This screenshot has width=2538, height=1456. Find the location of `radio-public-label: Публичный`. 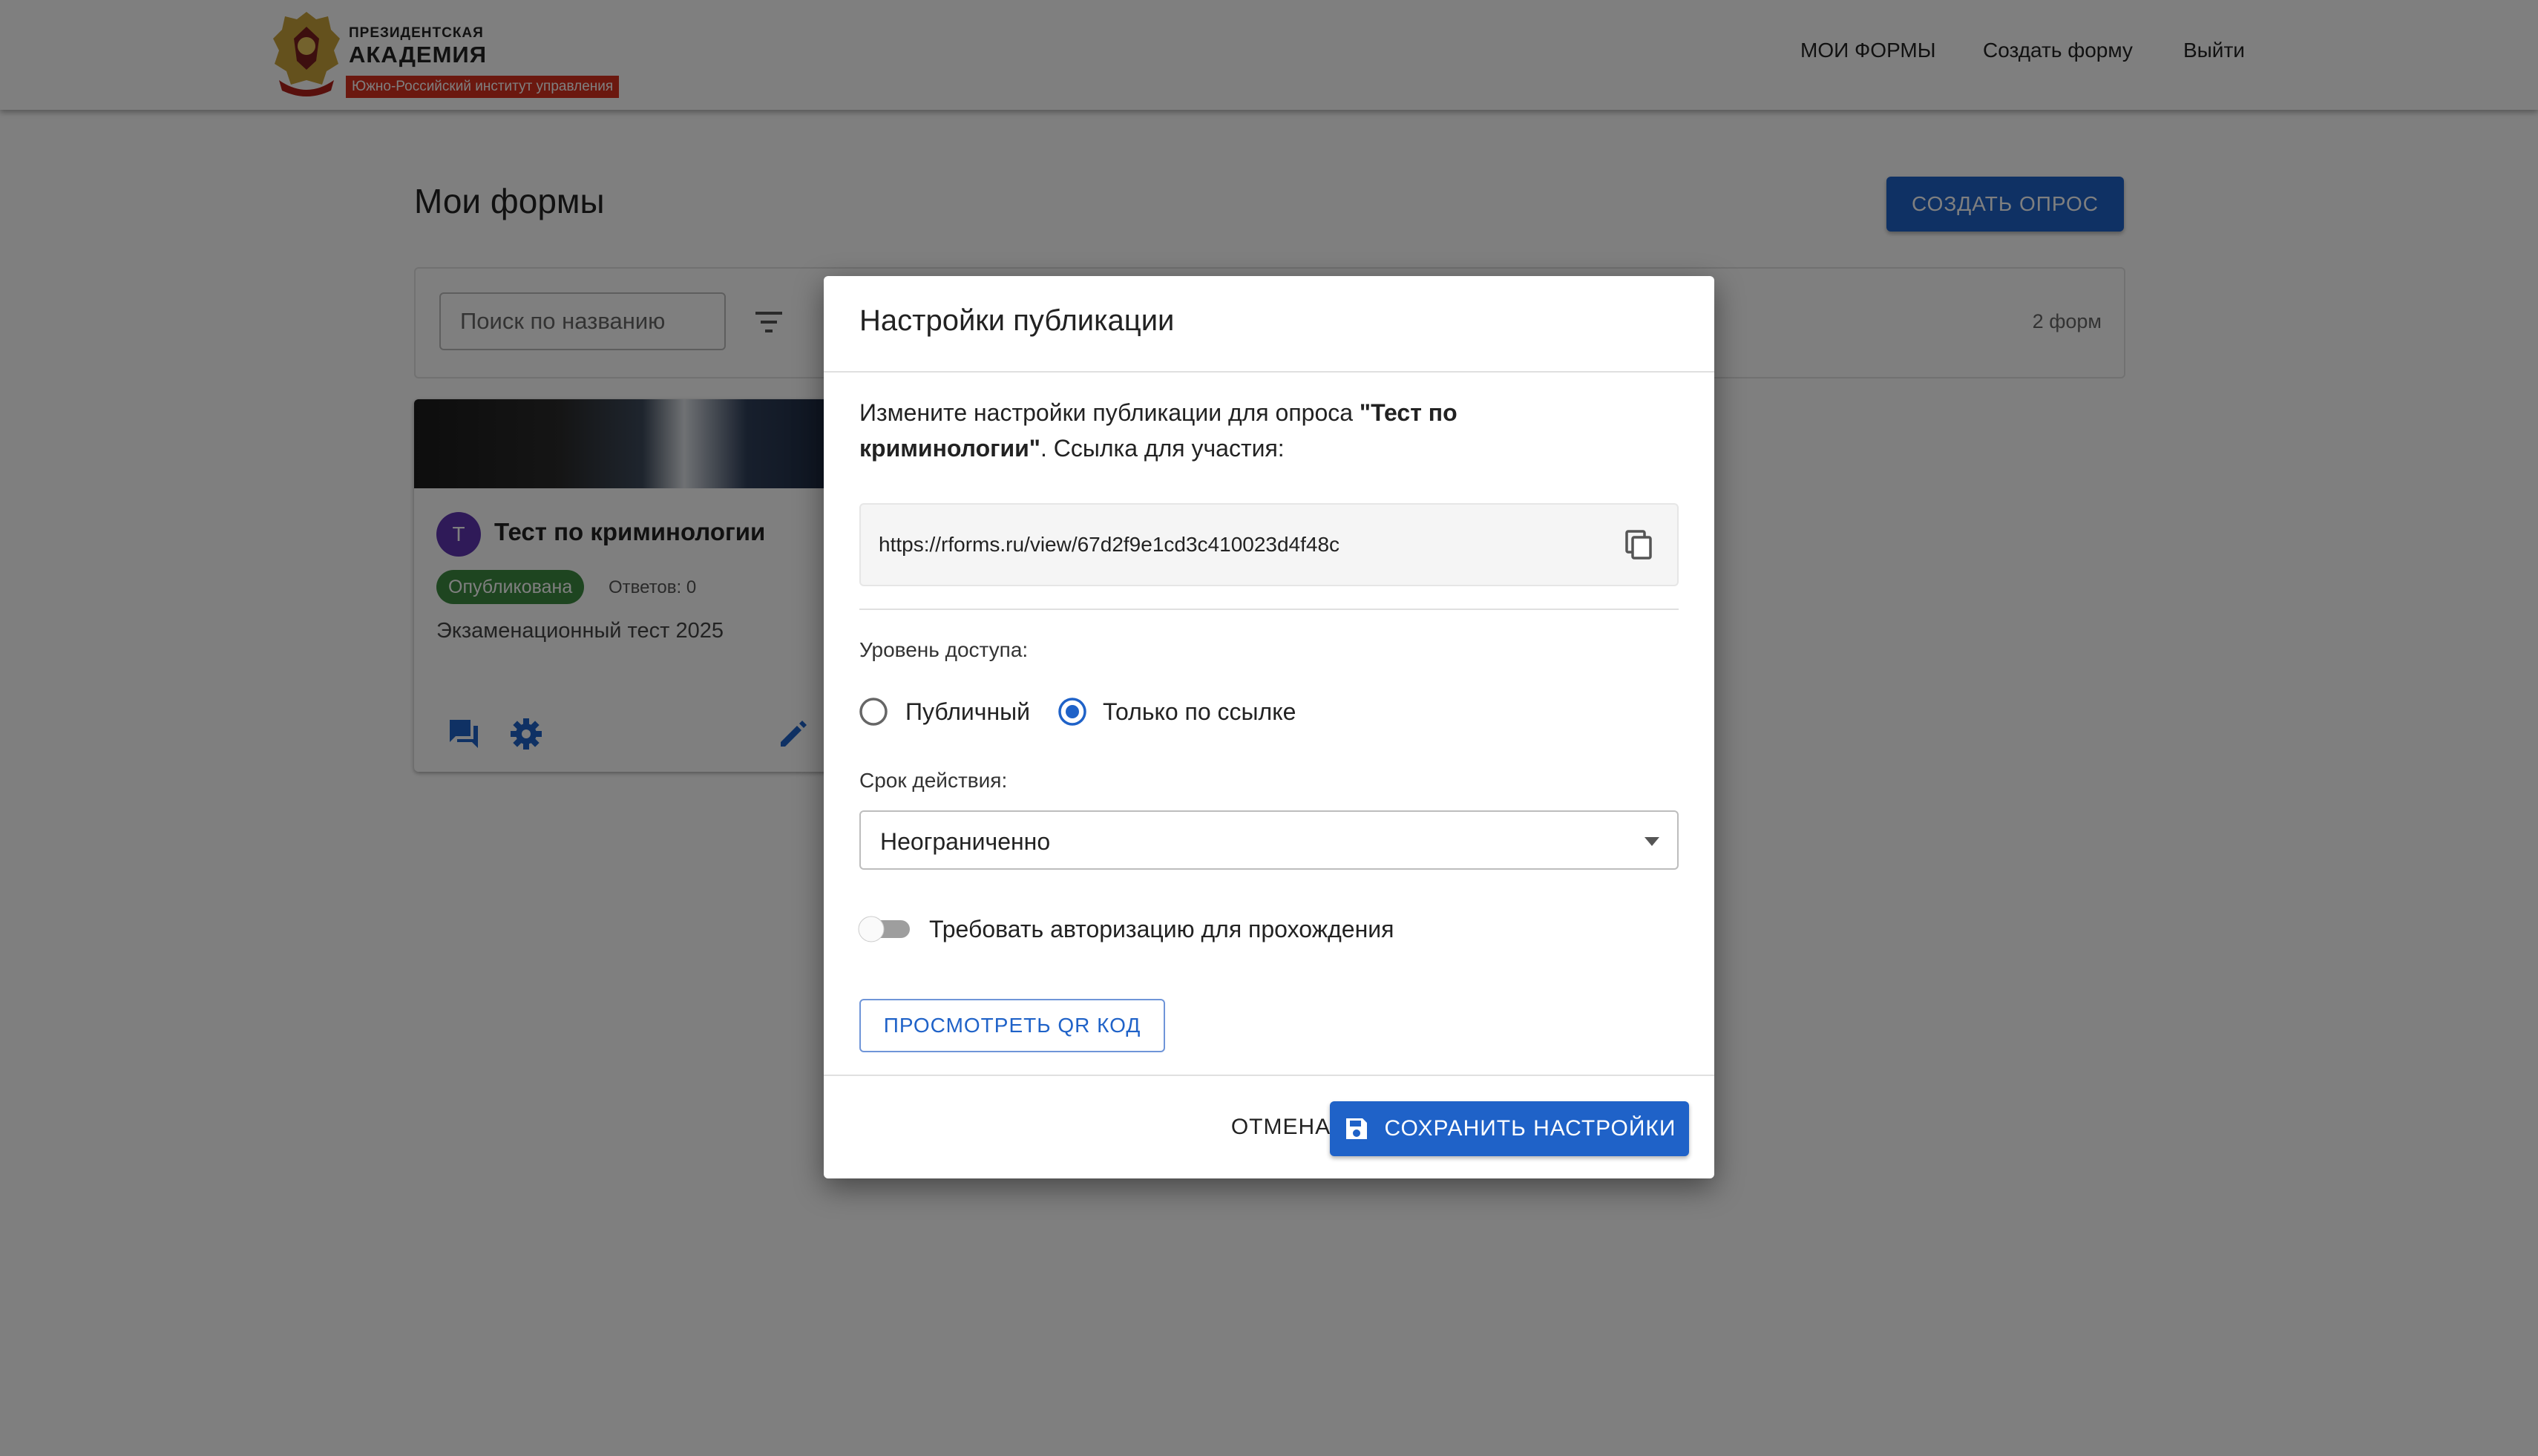

radio-public-label: Публичный is located at coordinates (967, 712).